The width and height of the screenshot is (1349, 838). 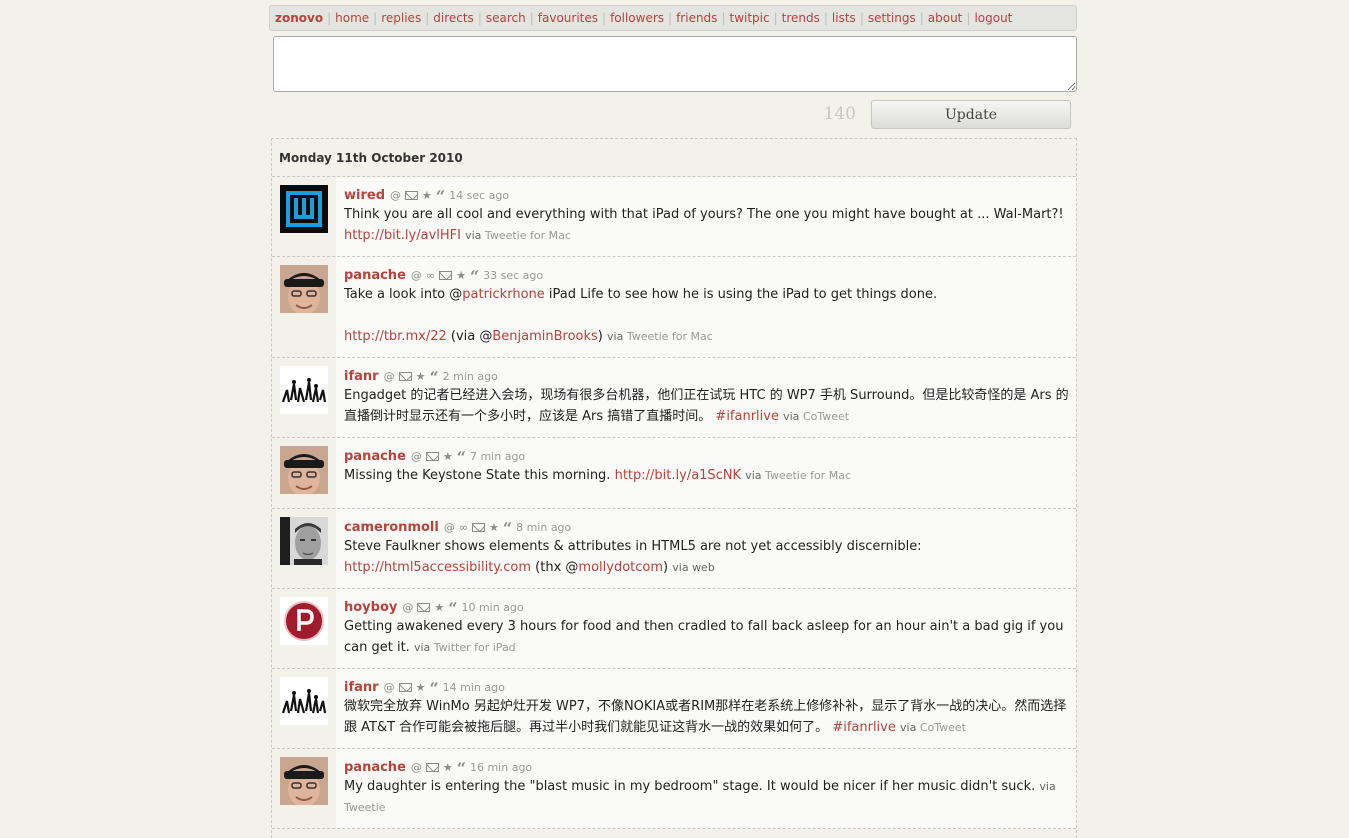 What do you see at coordinates (470, 376) in the screenshot?
I see `tweet-timestamp: 2 min ago` at bounding box center [470, 376].